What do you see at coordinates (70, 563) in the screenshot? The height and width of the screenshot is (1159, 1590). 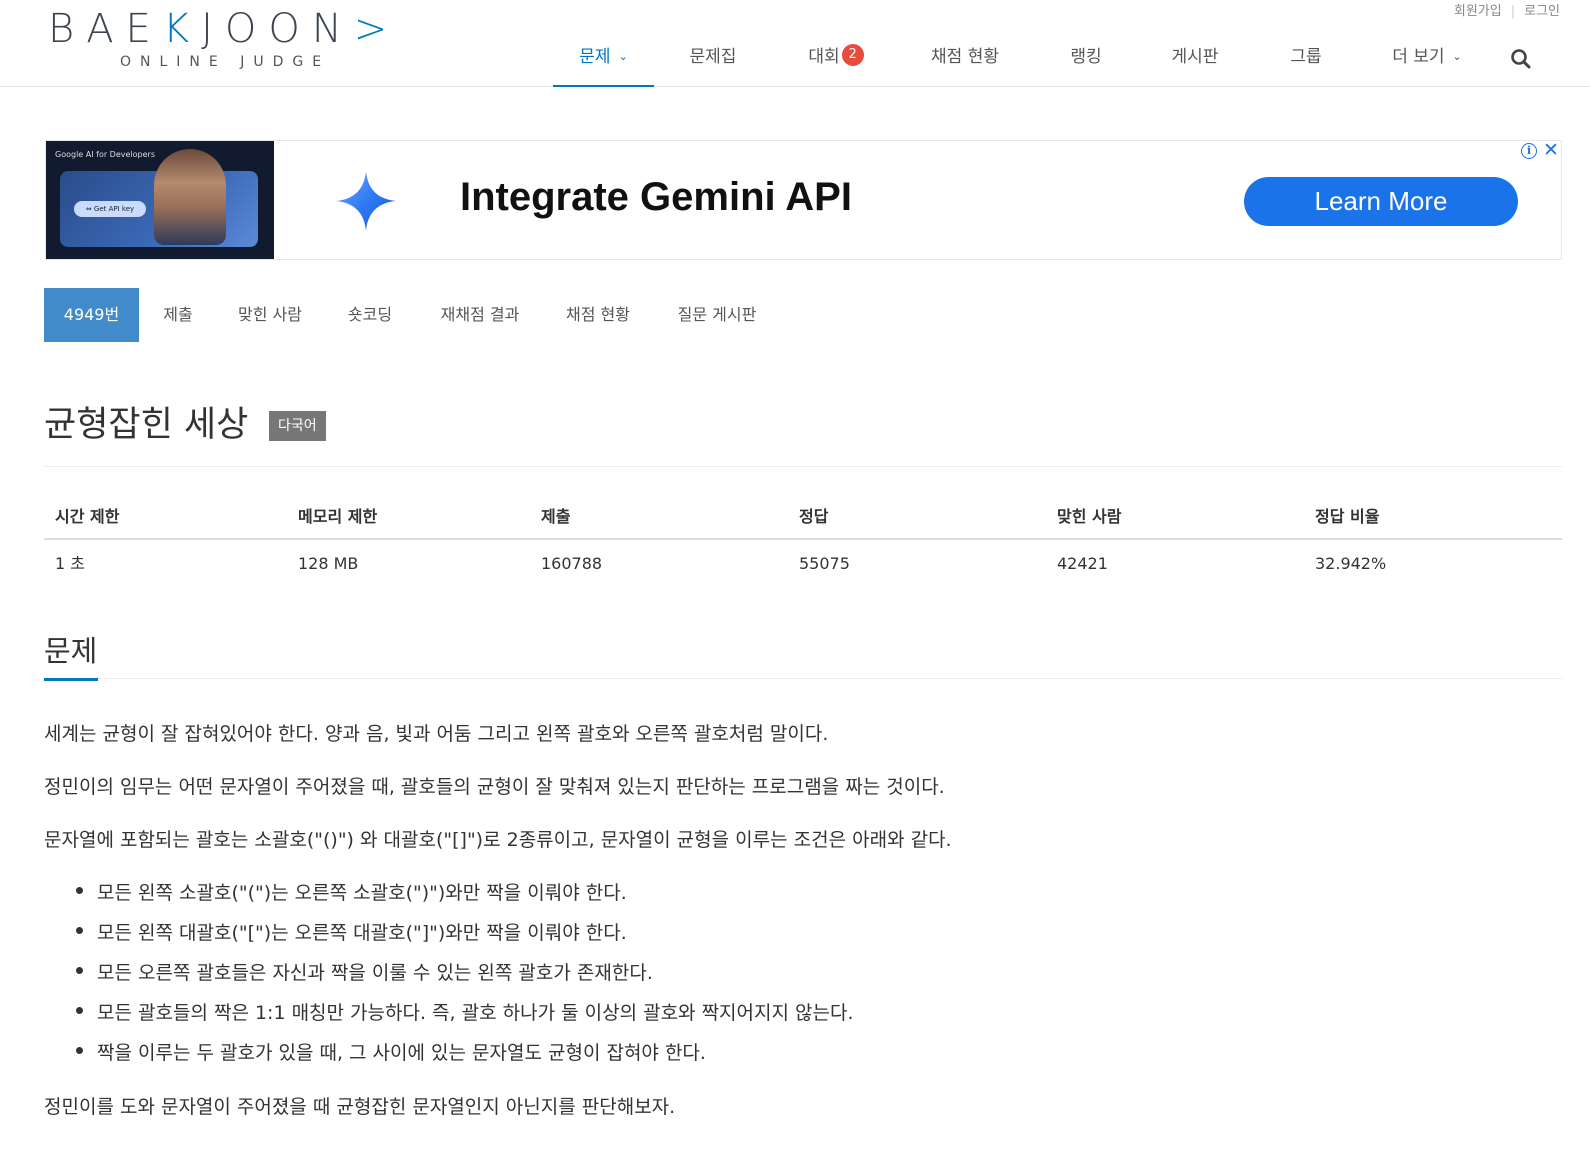 I see `time-limit-value: 1 초` at bounding box center [70, 563].